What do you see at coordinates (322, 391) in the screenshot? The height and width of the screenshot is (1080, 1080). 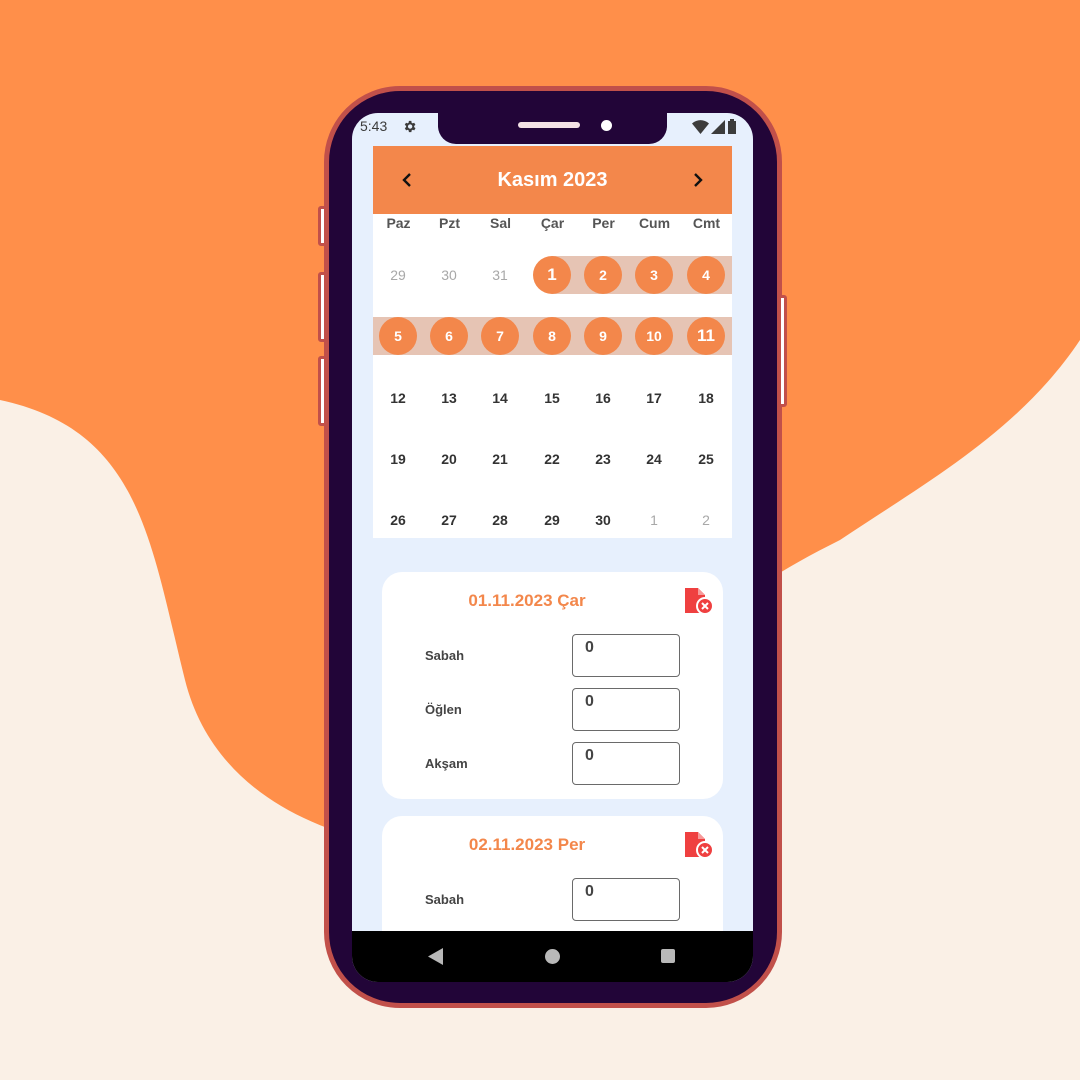 I see `phone-volume-down` at bounding box center [322, 391].